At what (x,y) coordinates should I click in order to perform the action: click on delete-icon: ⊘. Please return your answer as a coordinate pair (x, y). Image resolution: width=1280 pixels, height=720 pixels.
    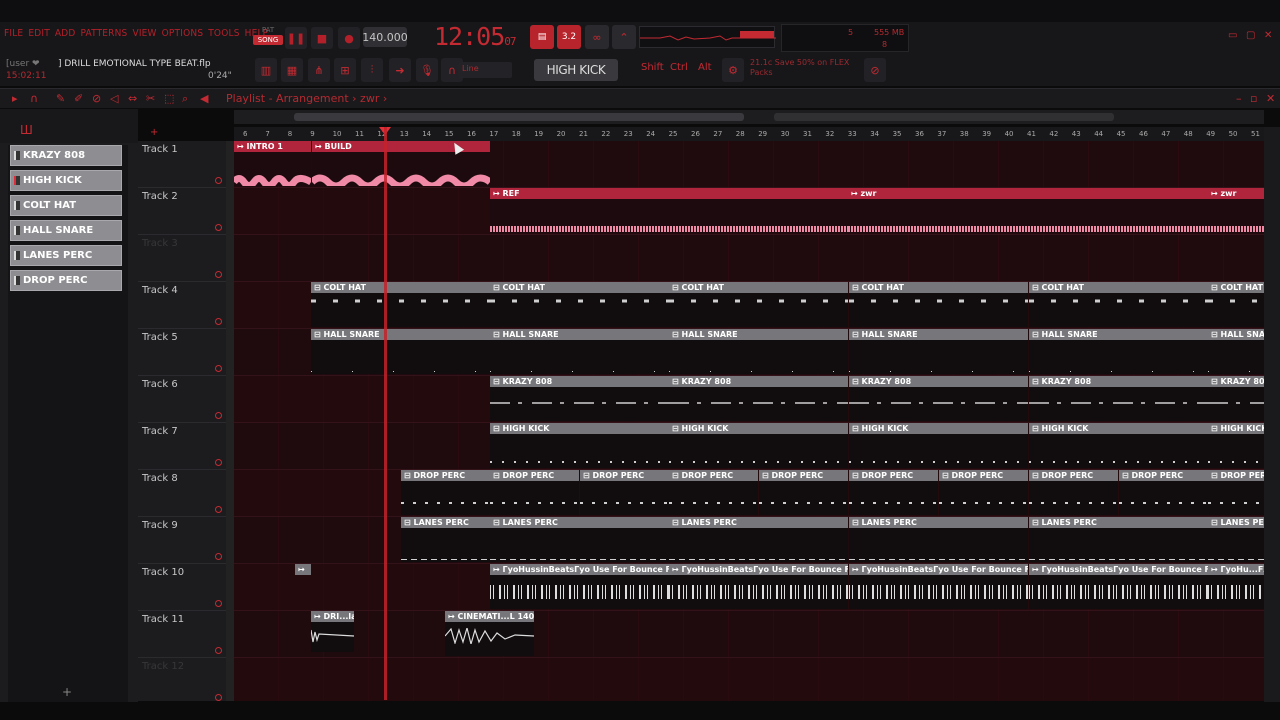
    Looking at the image, I should click on (96, 98).